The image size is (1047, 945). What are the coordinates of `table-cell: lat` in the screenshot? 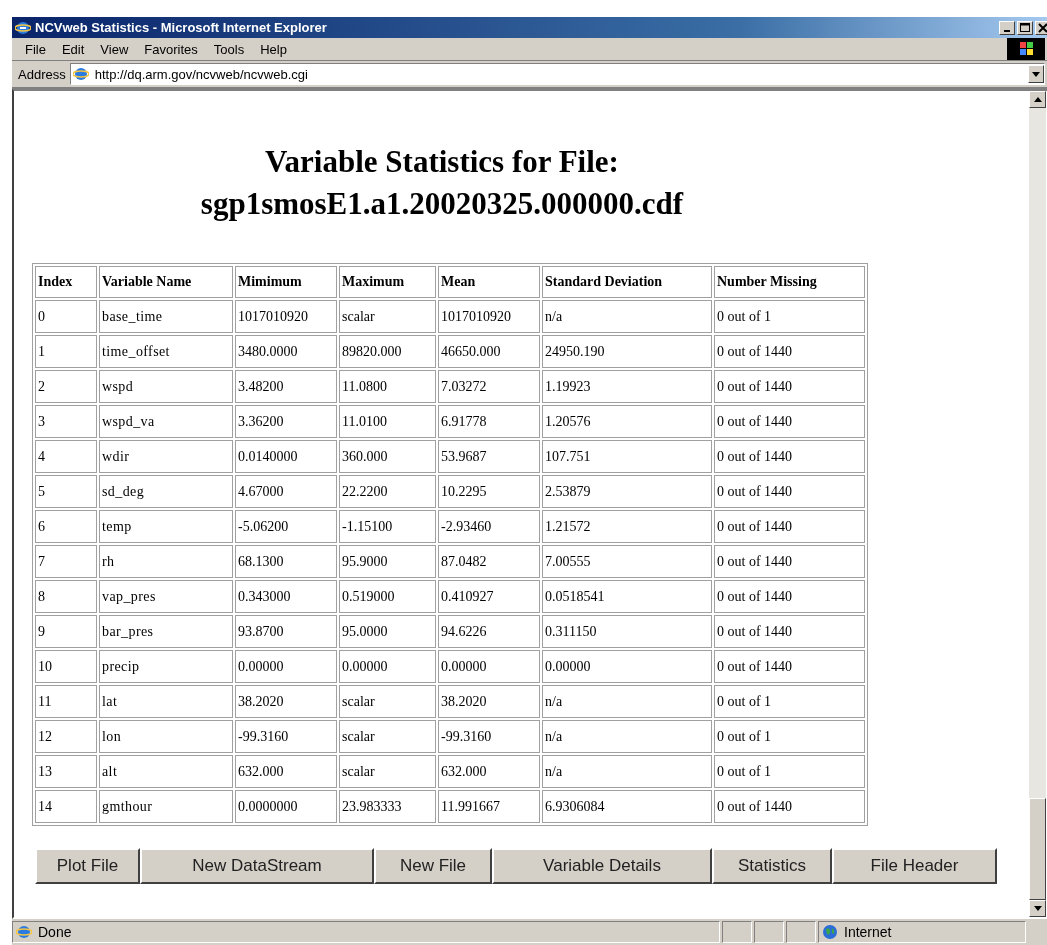 It's located at (166, 701).